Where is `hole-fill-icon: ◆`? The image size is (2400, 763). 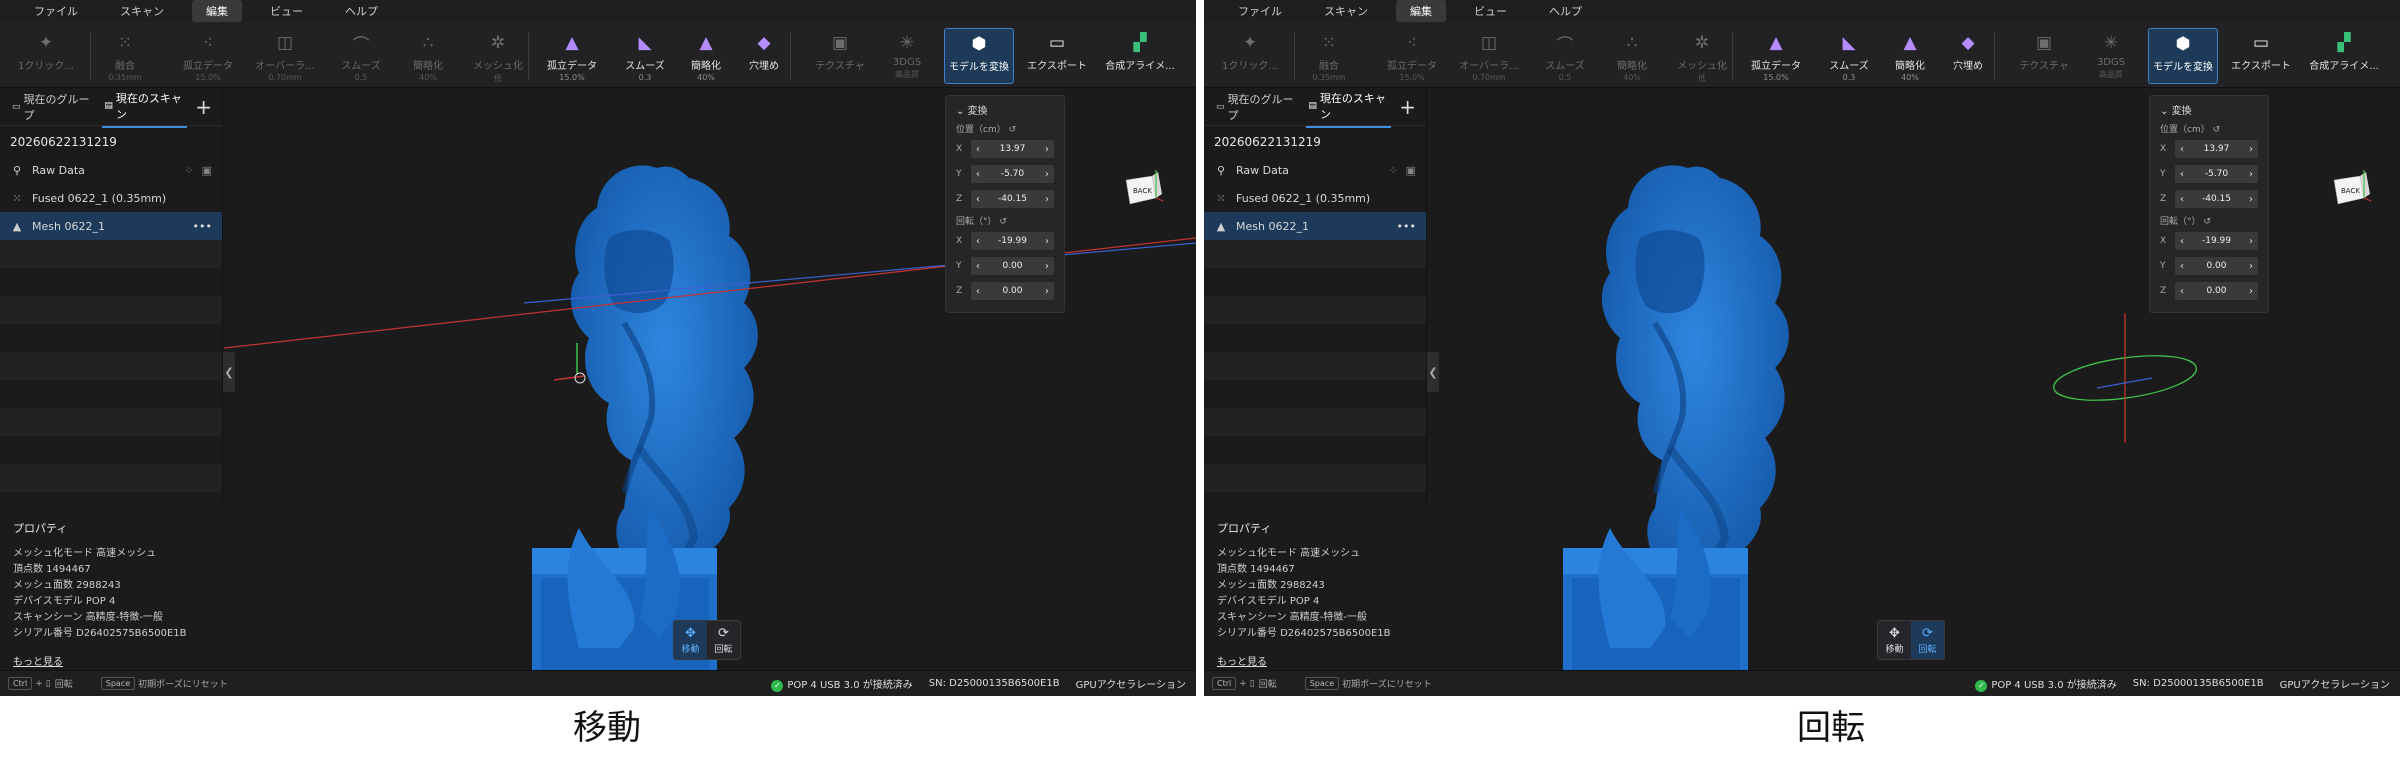
hole-fill-icon: ◆ is located at coordinates (1968, 43).